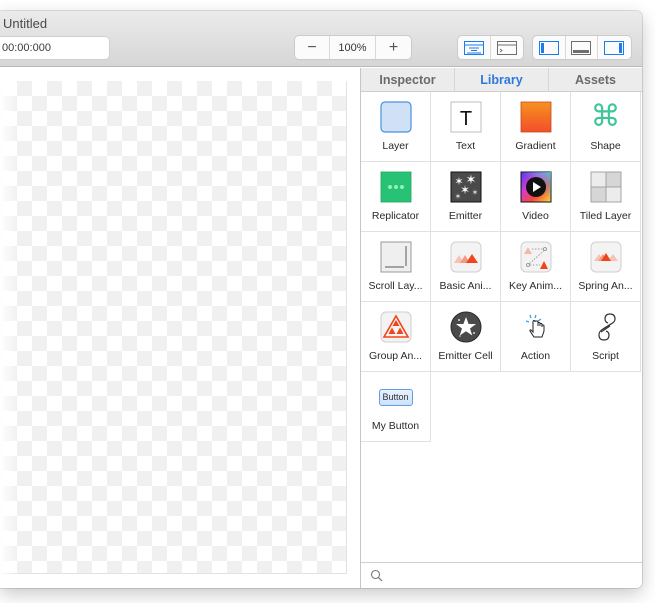 This screenshot has height=603, width=655. I want to click on library-item-replicator: Replicator, so click(396, 197).